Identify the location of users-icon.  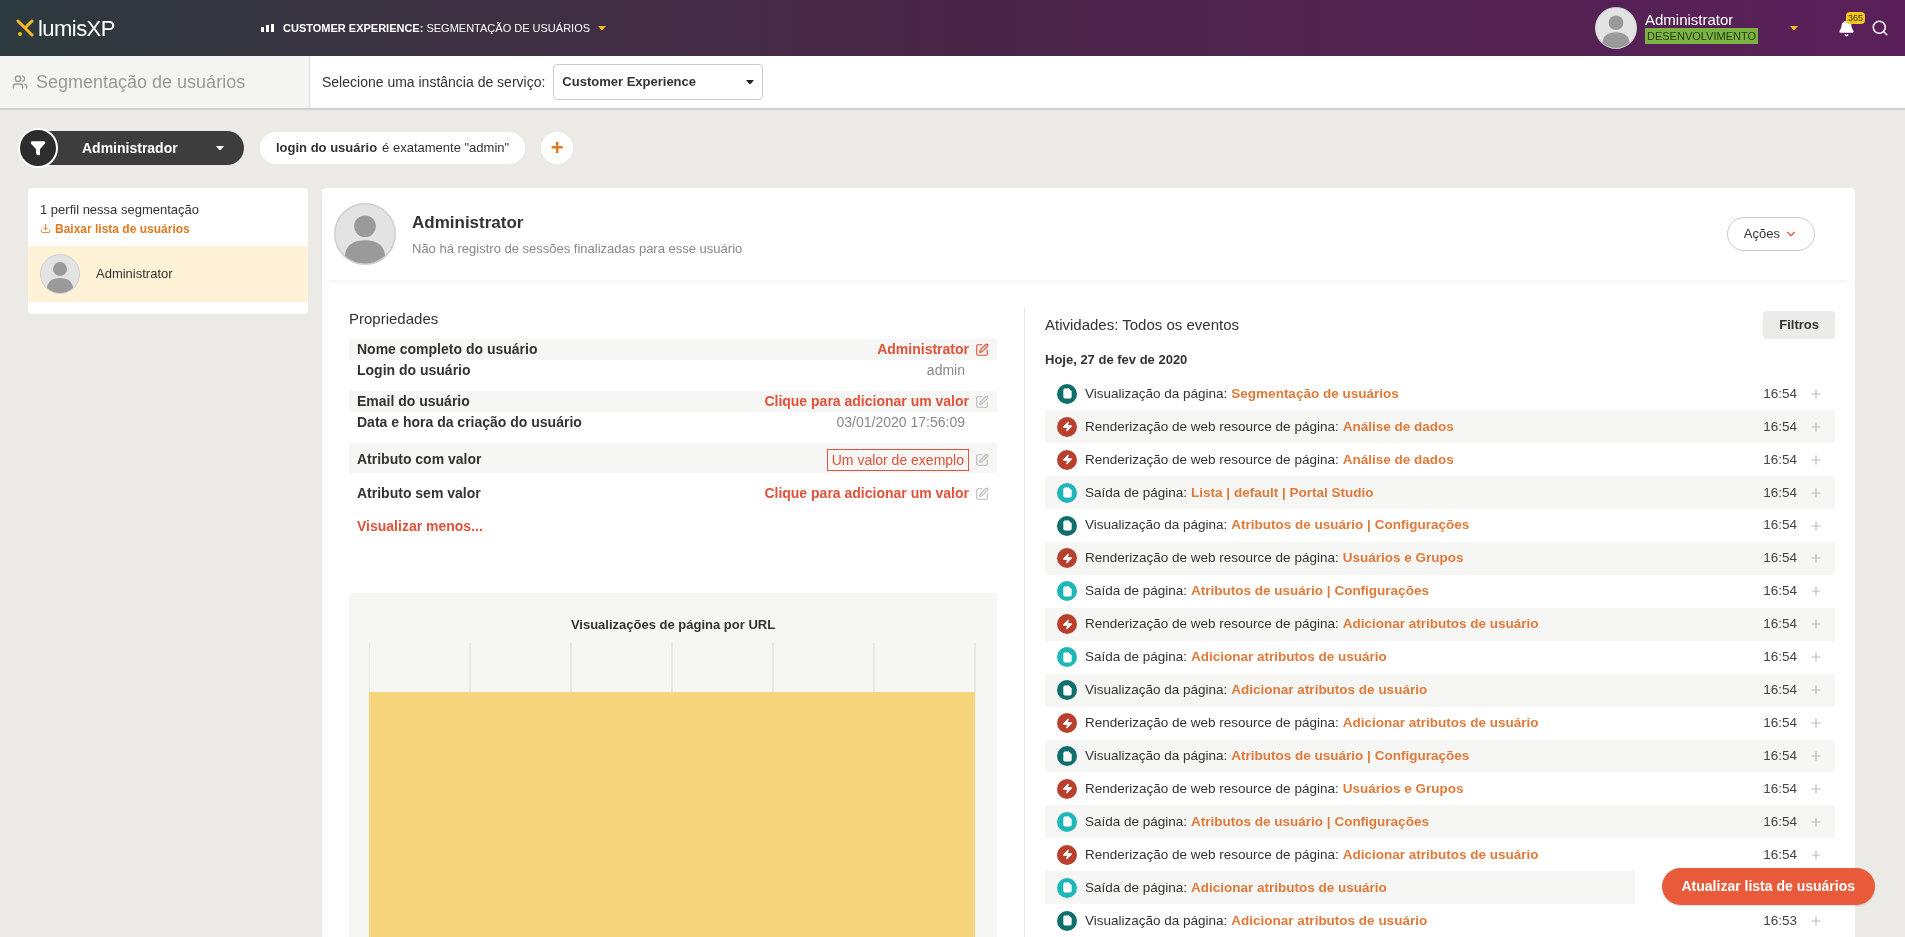
(20, 82).